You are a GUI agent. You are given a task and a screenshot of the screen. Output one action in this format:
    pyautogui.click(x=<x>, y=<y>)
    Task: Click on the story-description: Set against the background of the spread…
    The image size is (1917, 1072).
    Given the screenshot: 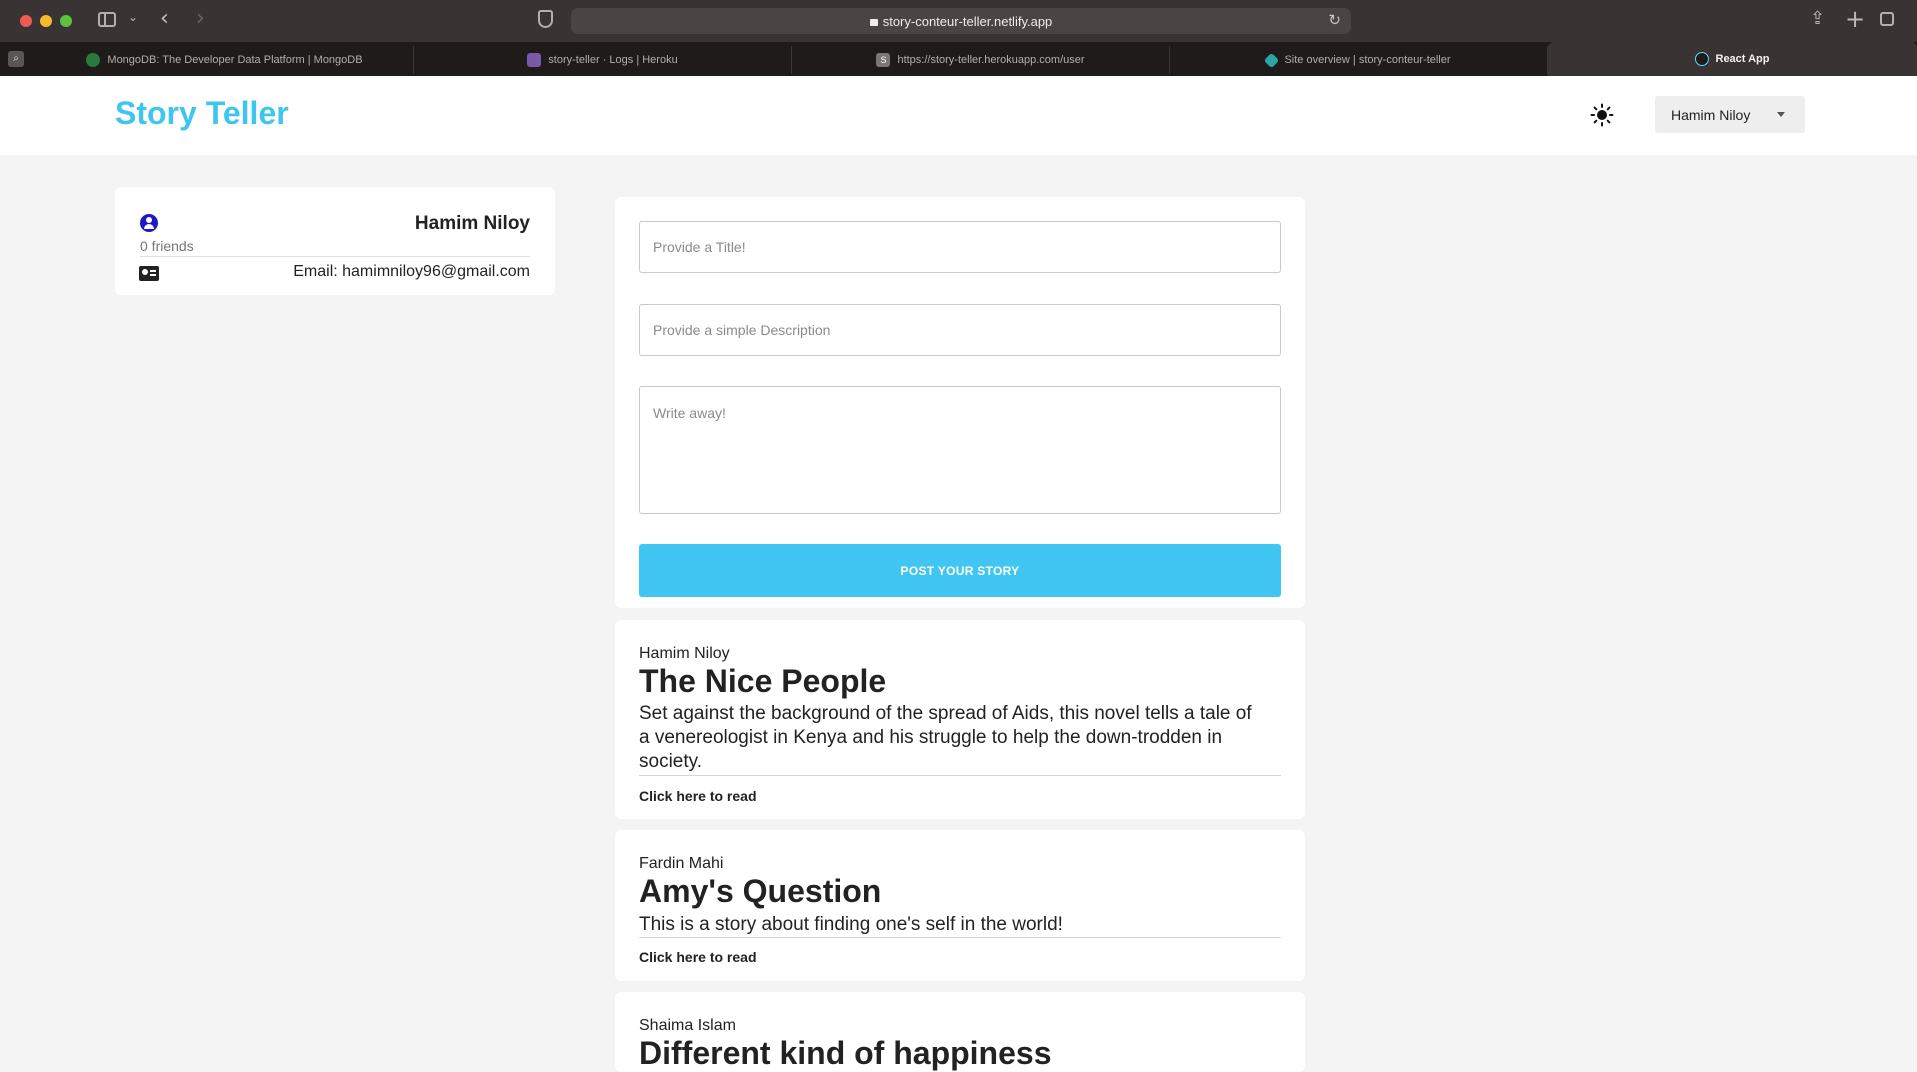 What is the action you would take?
    pyautogui.click(x=945, y=737)
    